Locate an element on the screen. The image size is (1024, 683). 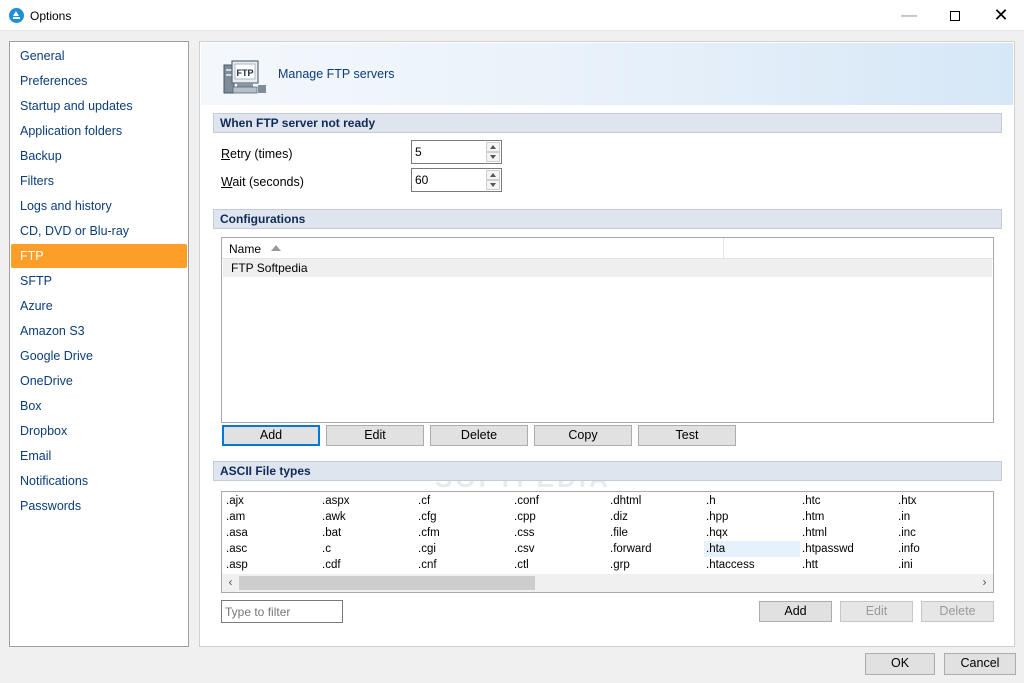
nav-item-ftp: FTP is located at coordinates (99, 256).